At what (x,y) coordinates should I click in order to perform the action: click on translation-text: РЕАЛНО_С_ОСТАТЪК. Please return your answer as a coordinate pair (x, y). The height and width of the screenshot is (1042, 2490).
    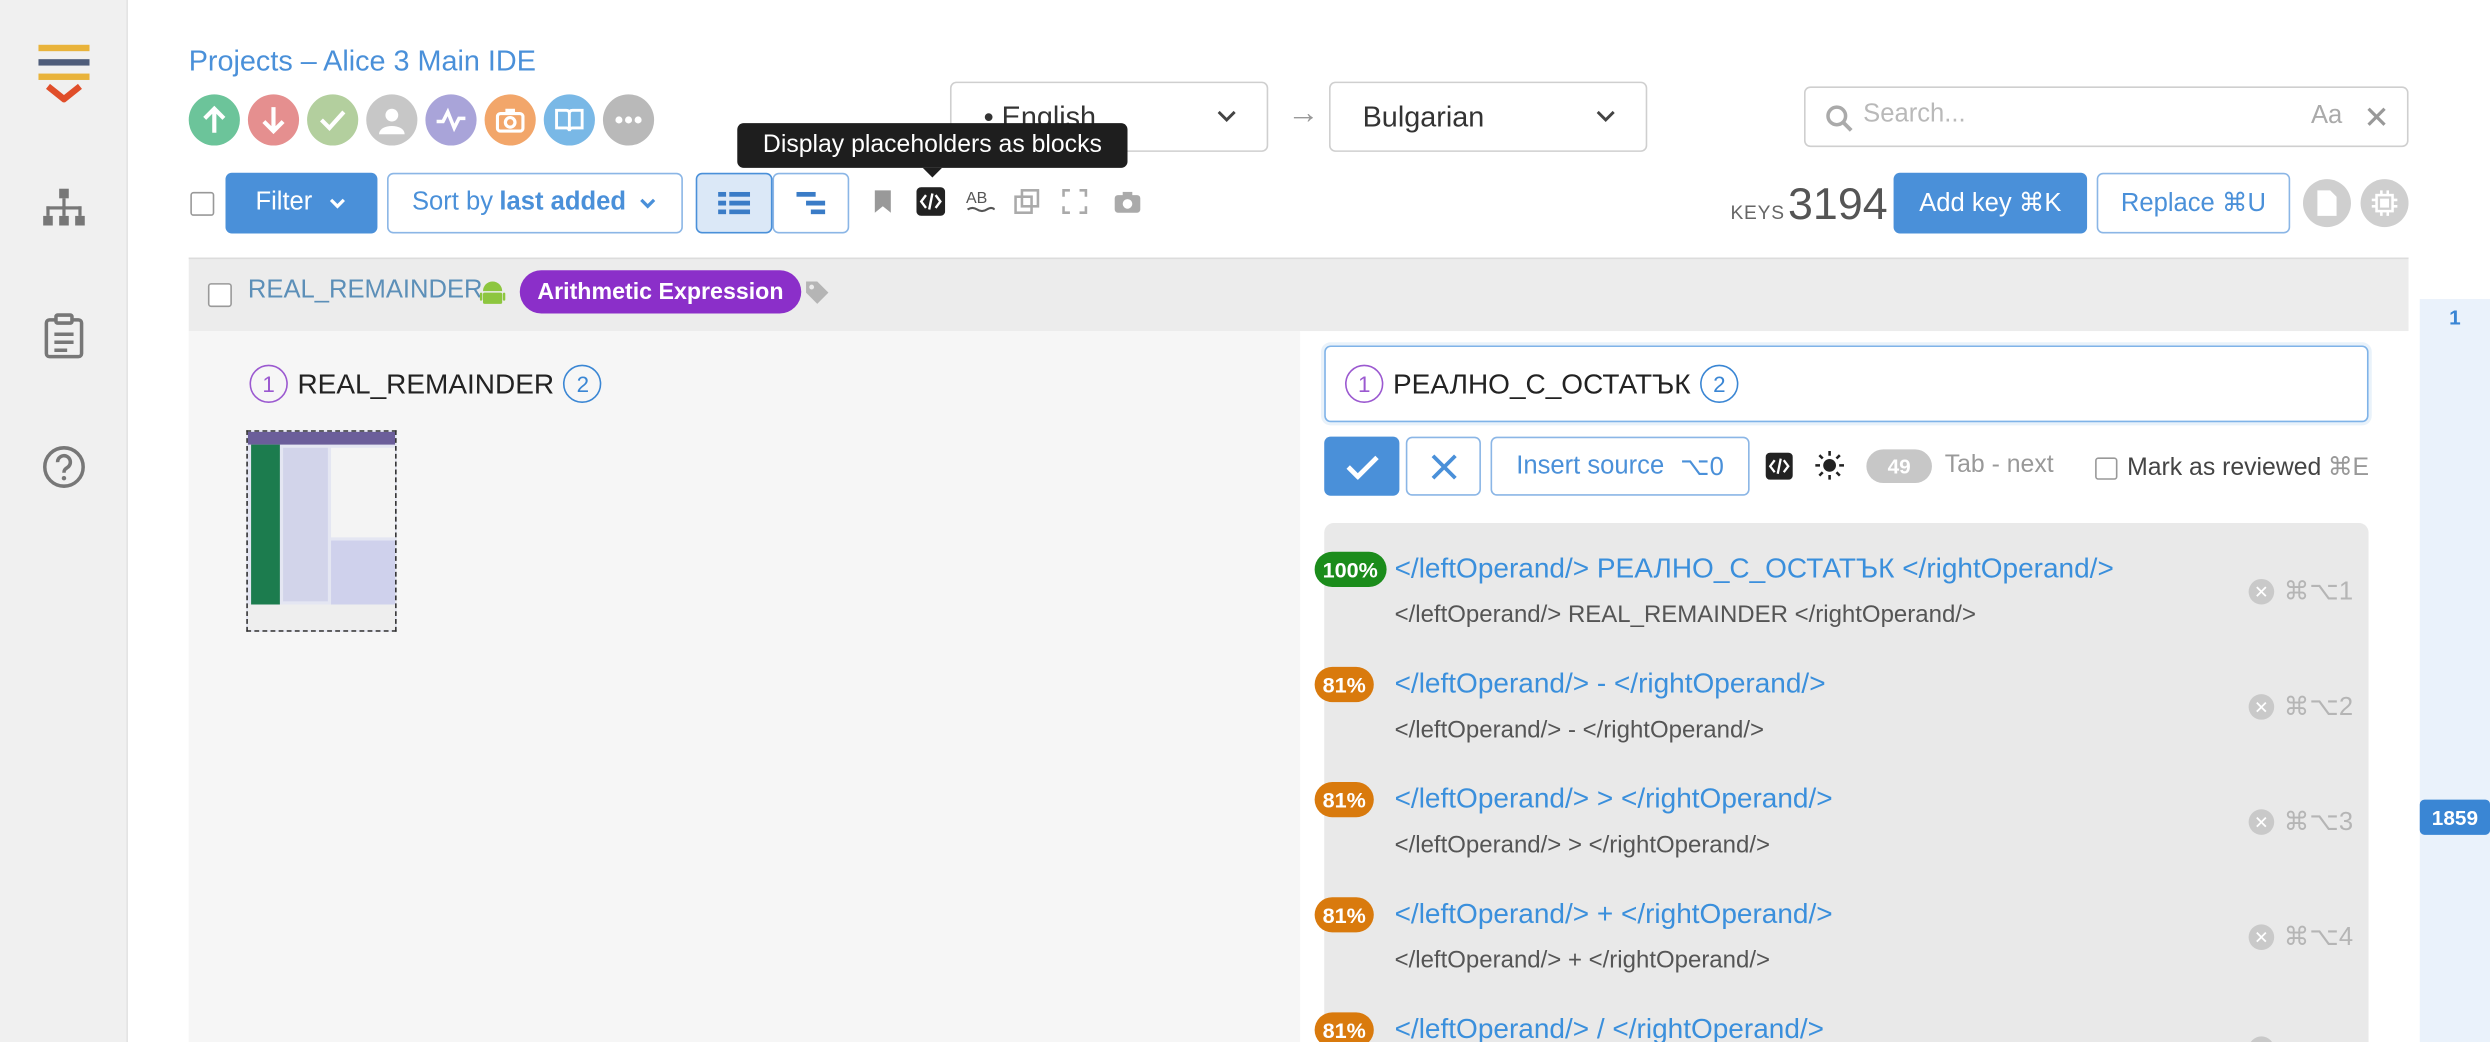
    Looking at the image, I should click on (1542, 384).